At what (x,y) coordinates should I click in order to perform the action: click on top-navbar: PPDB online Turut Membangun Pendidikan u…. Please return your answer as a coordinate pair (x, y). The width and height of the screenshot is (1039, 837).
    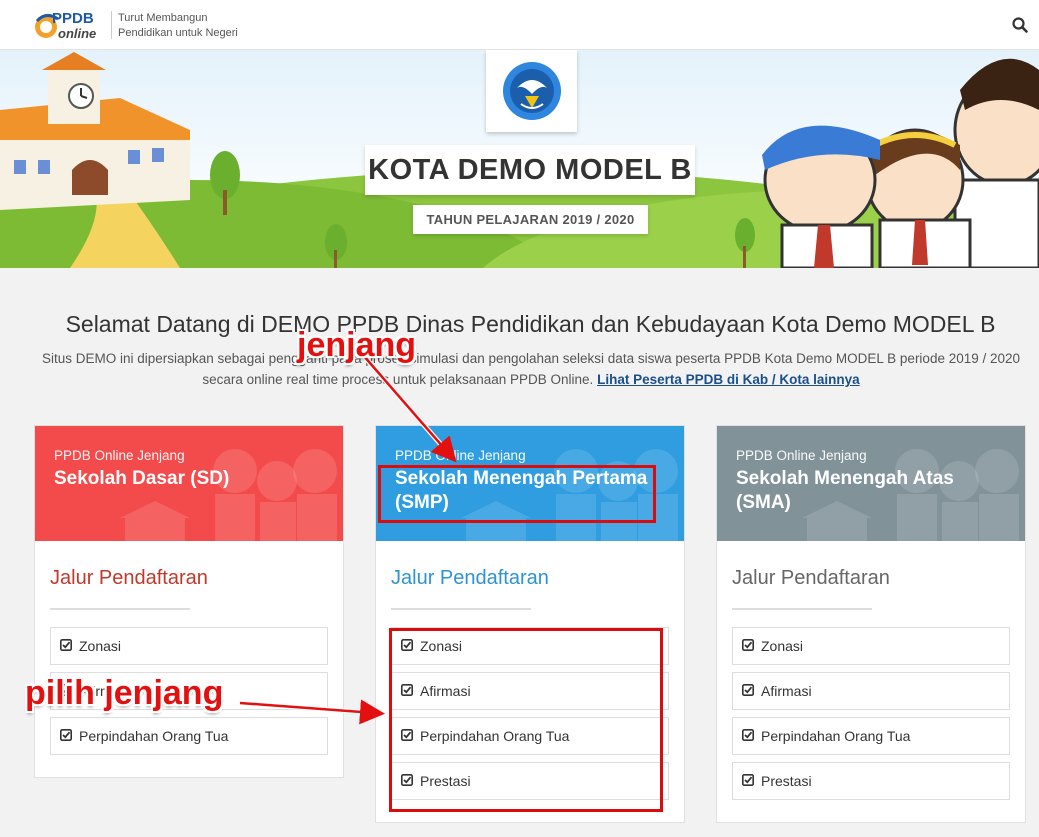
    Looking at the image, I should click on (519, 25).